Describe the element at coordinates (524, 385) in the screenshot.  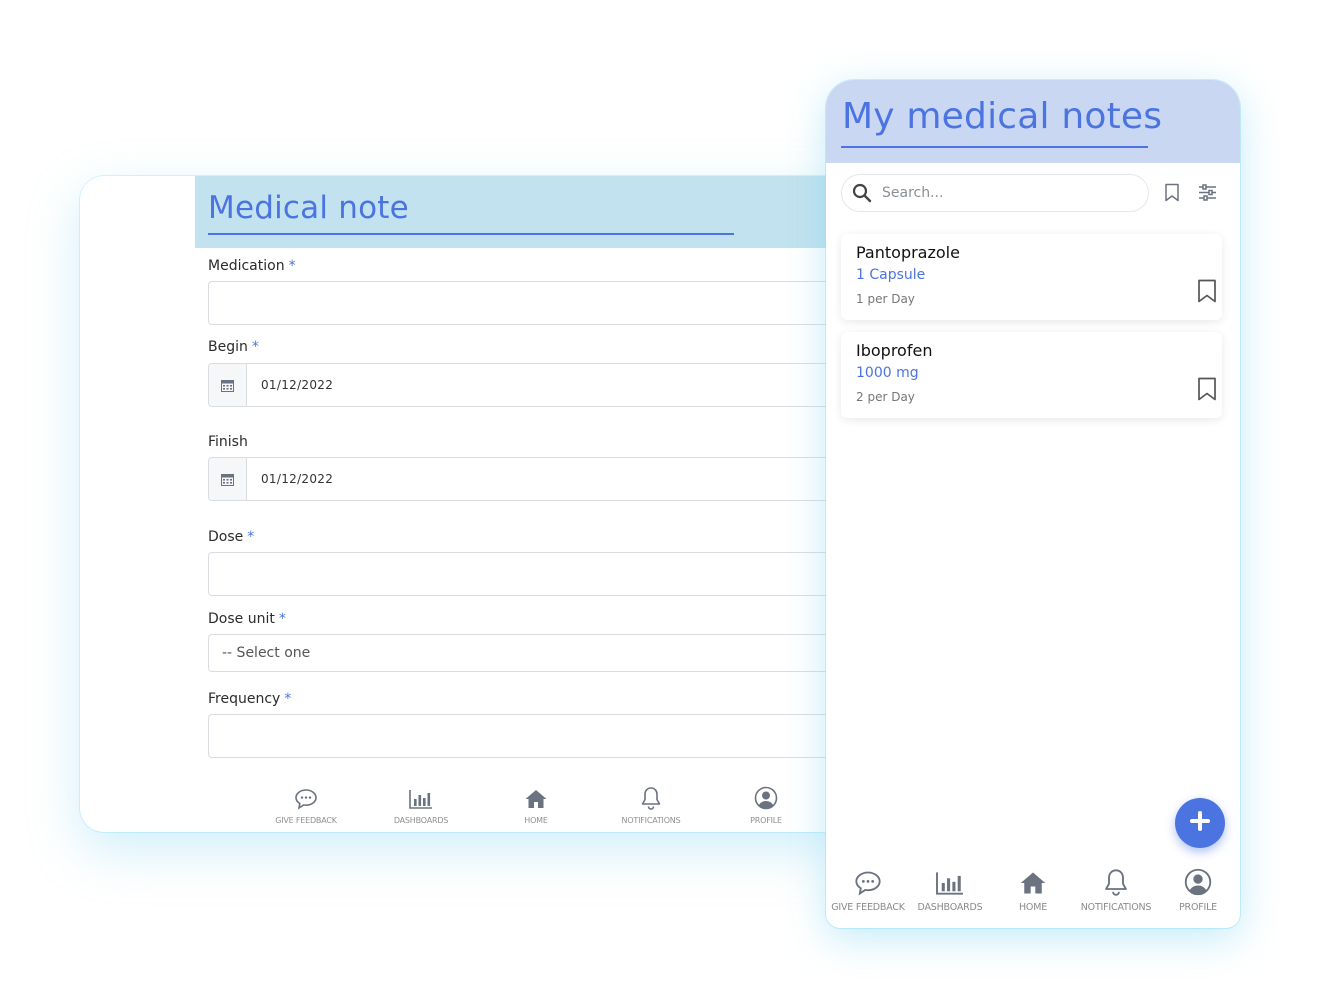
I see `begin-date-input: 01/12/2022` at that location.